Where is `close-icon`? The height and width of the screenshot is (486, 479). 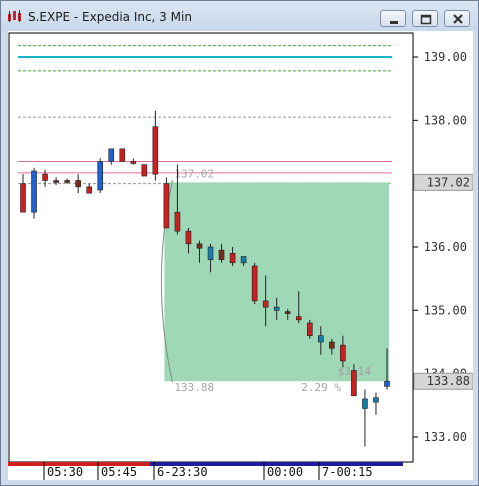
close-icon is located at coordinates (458, 19).